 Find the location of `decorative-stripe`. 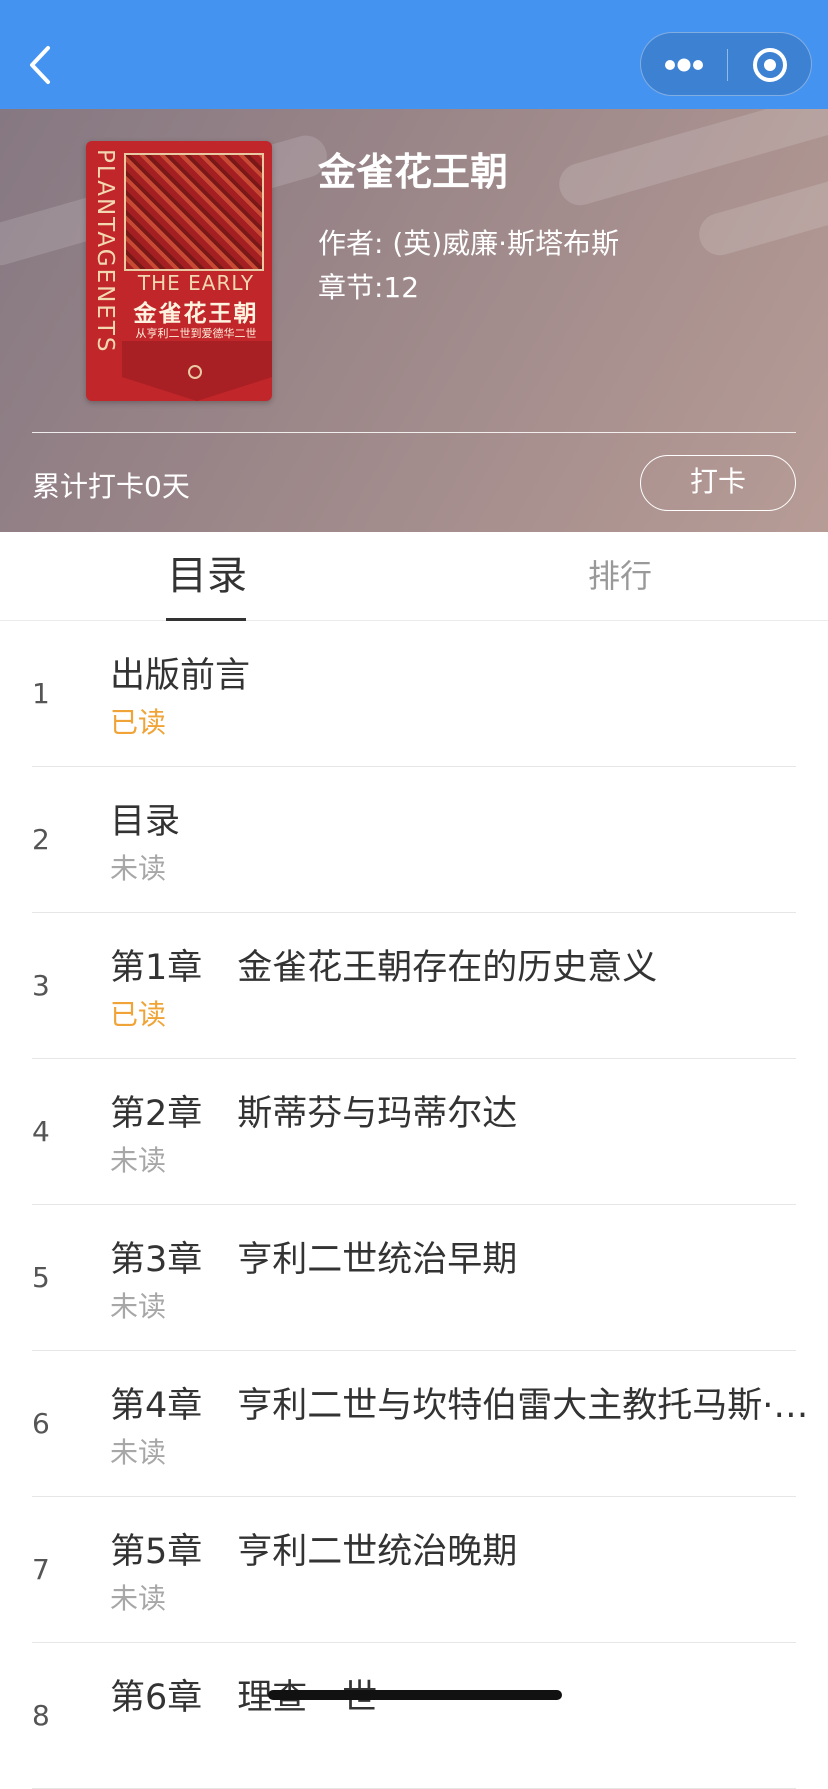

decorative-stripe is located at coordinates (761, 212).